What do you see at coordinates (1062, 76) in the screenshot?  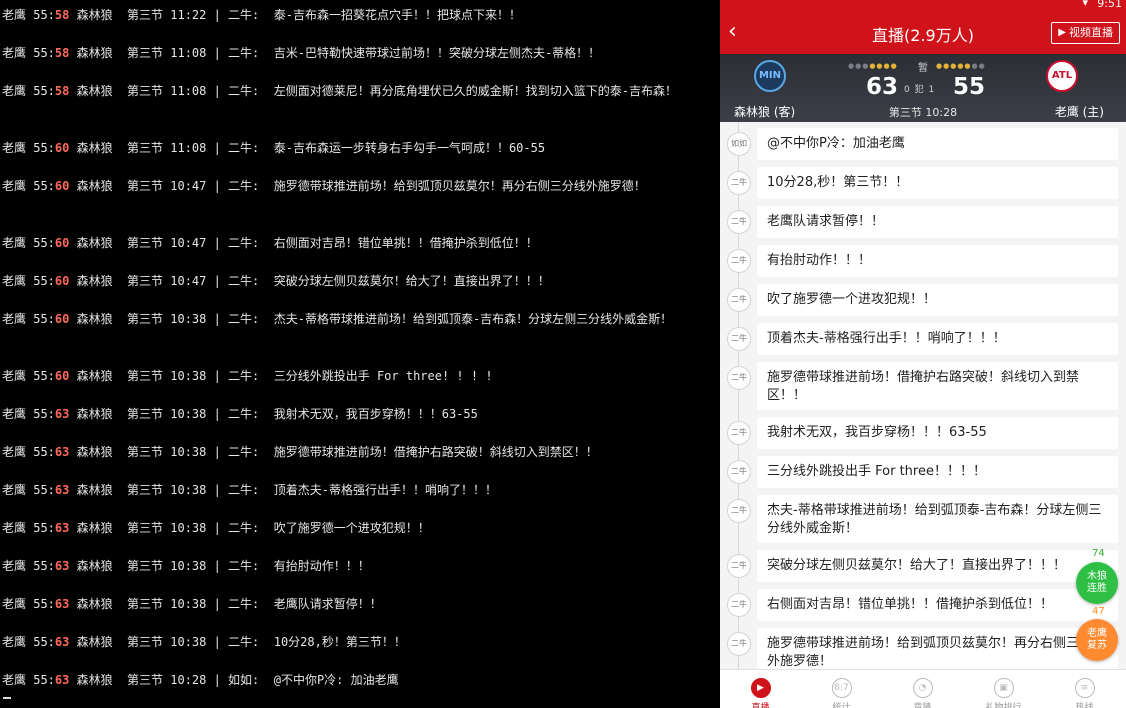 I see `team-logo-home: ATL` at bounding box center [1062, 76].